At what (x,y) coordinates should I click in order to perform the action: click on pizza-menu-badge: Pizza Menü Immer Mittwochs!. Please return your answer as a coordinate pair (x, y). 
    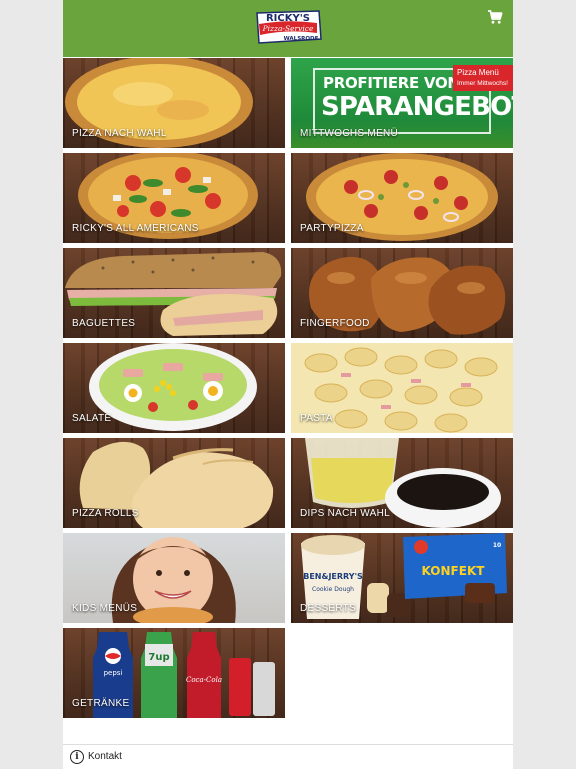
    Looking at the image, I should click on (483, 78).